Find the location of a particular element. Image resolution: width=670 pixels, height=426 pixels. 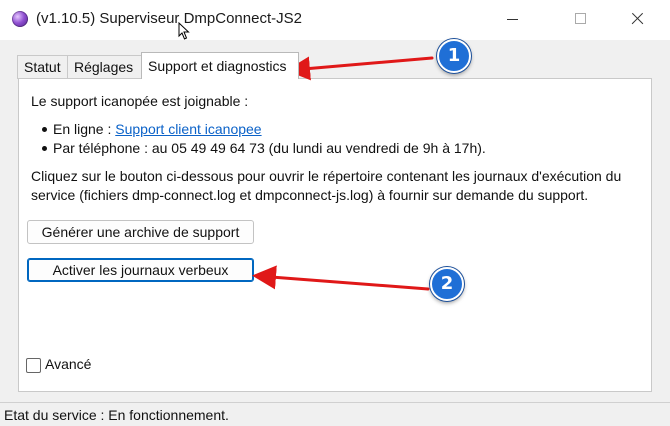

mouse-cursor-icon is located at coordinates (184, 31).